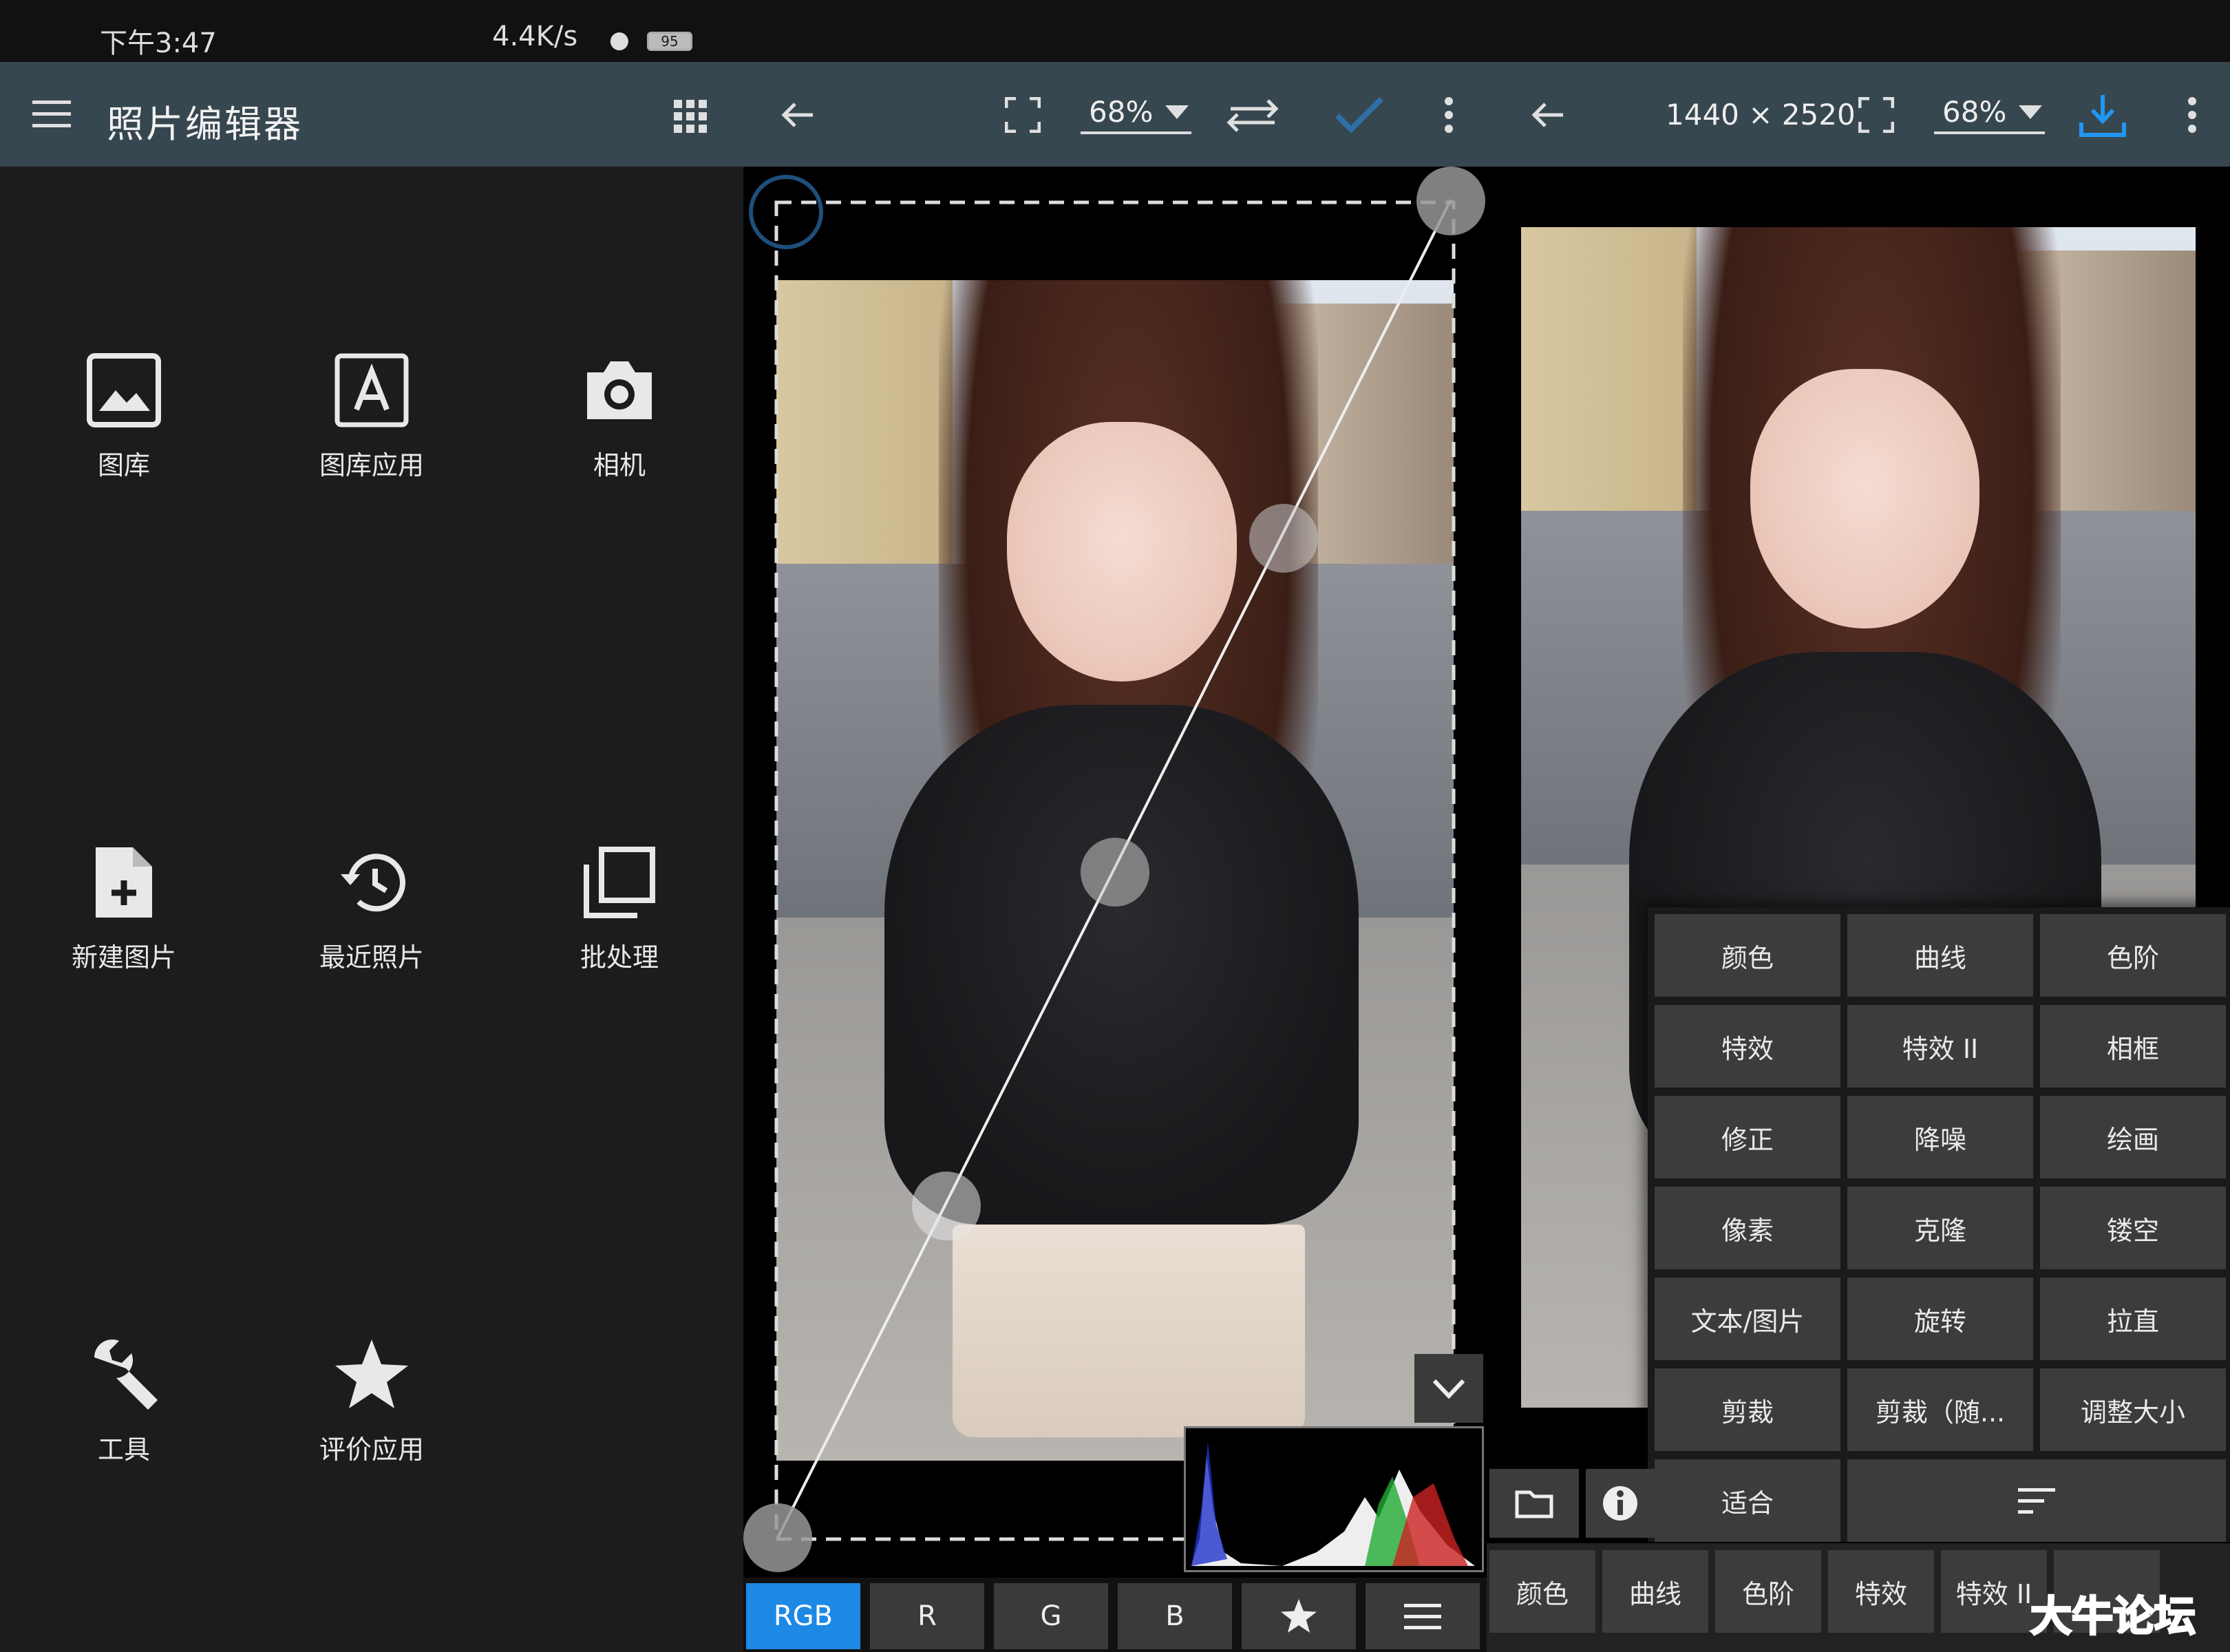 This screenshot has height=1652, width=2230. I want to click on menu-item: 剪裁, so click(1747, 1409).